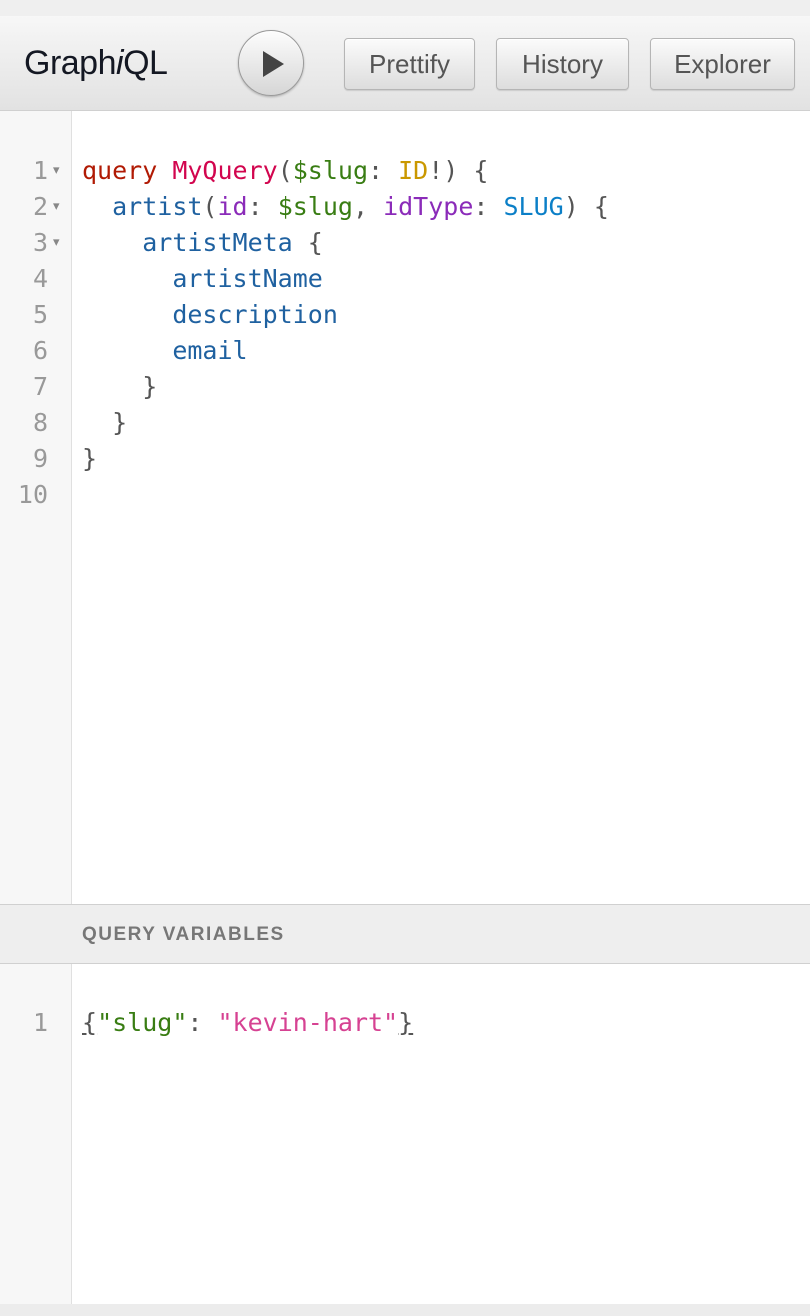  Describe the element at coordinates (120, 63) in the screenshot. I see `app-title-italic: i` at that location.